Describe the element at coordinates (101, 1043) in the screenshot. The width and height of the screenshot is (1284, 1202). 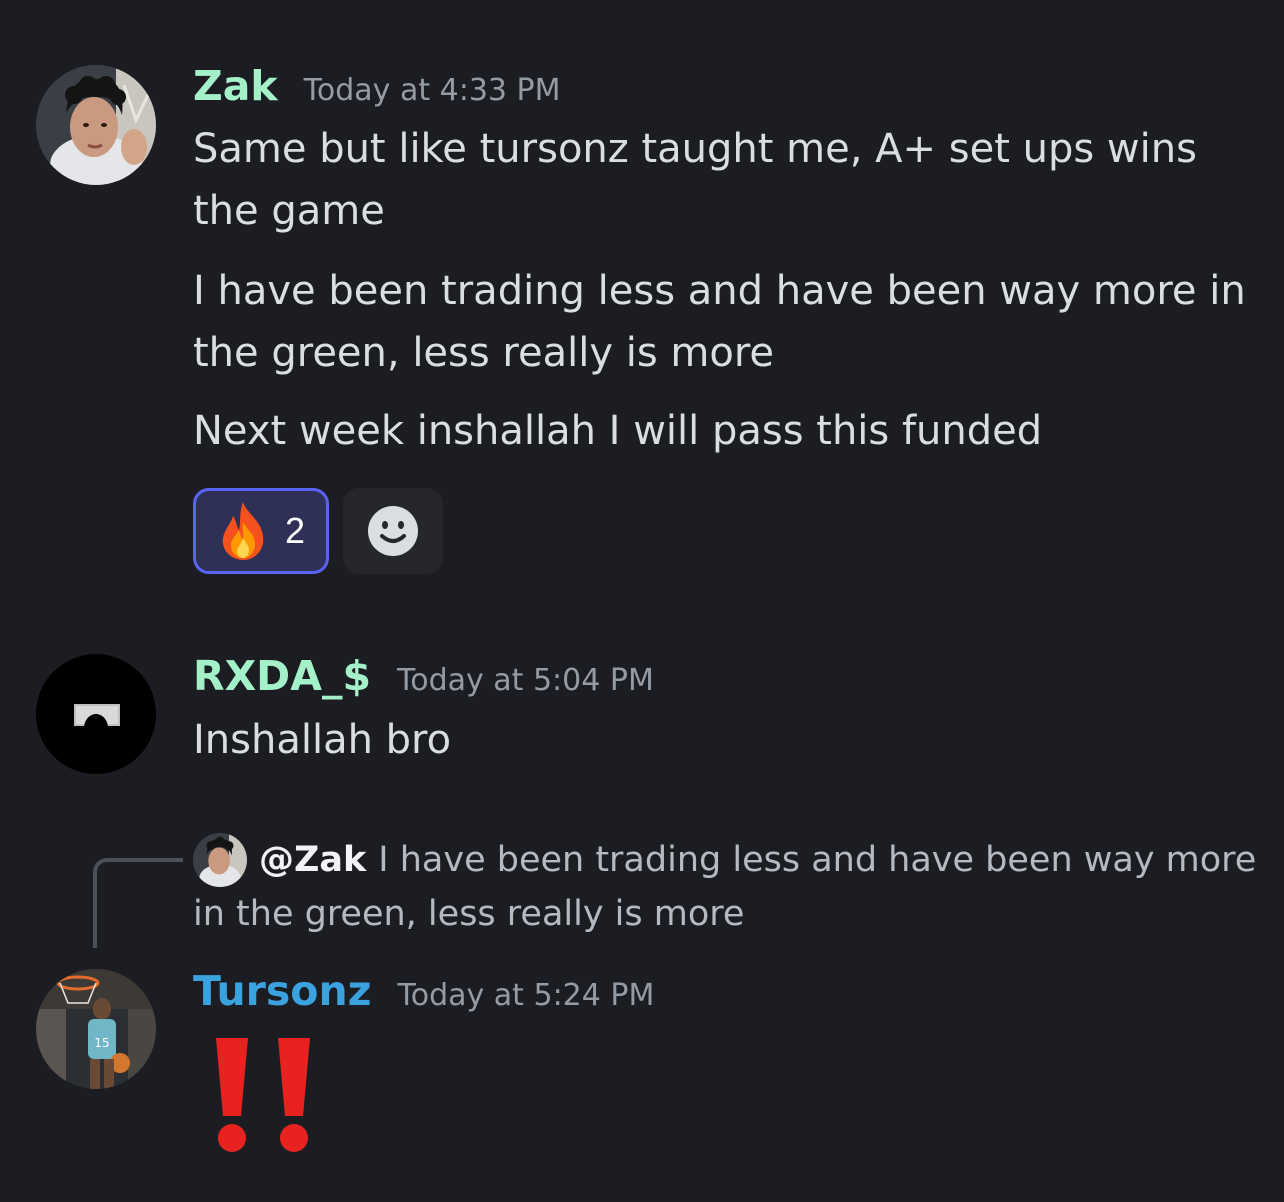
I see `svg-text: 15` at that location.